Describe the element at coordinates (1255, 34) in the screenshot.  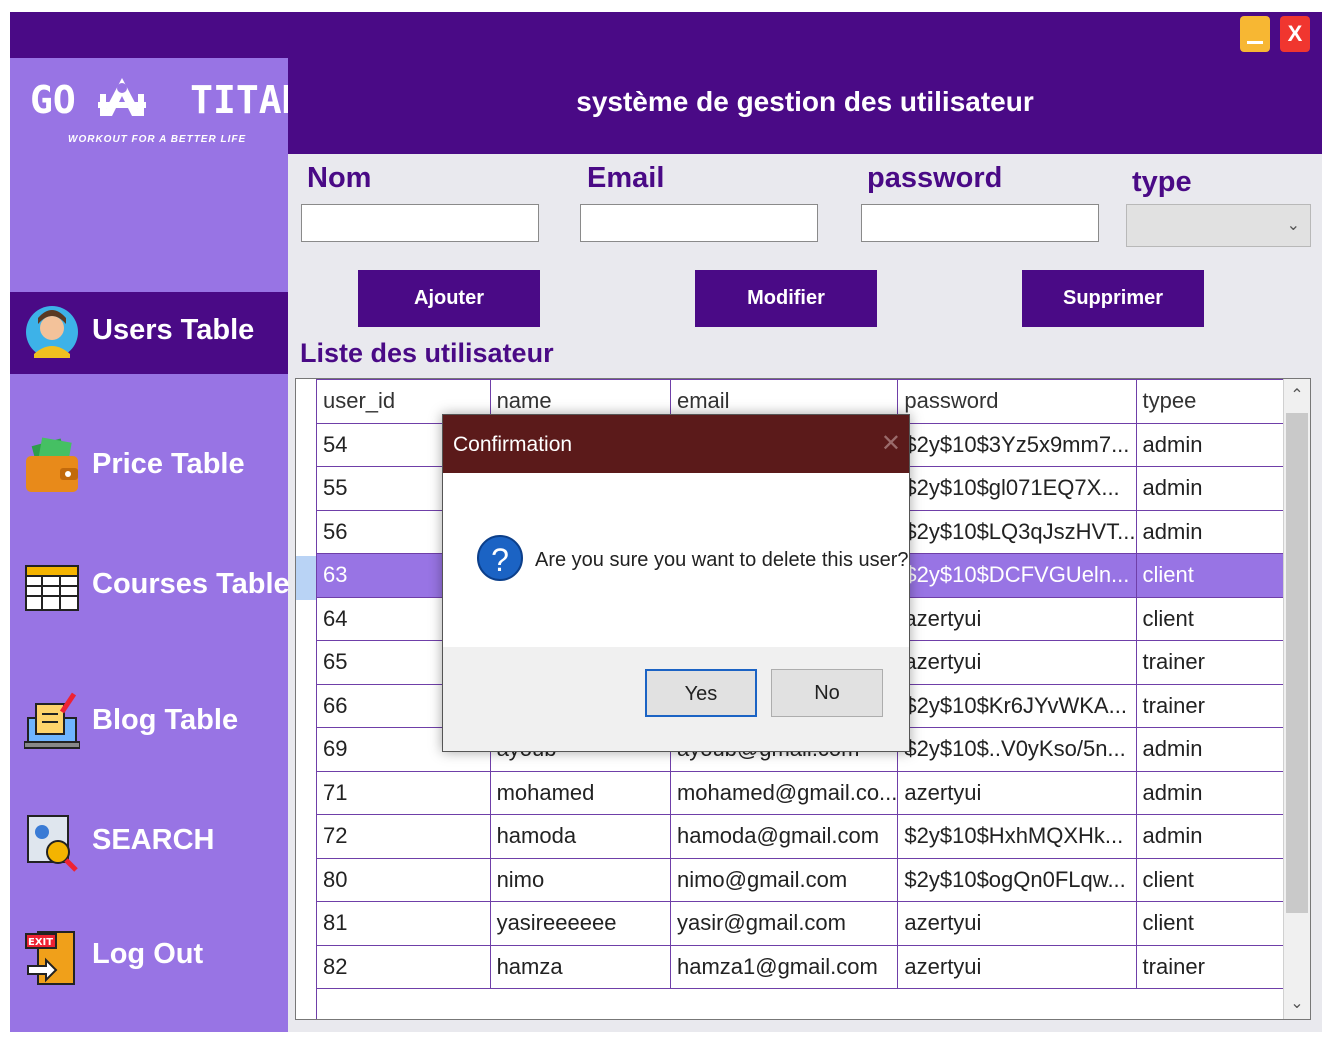
I see `minimize-button` at that location.